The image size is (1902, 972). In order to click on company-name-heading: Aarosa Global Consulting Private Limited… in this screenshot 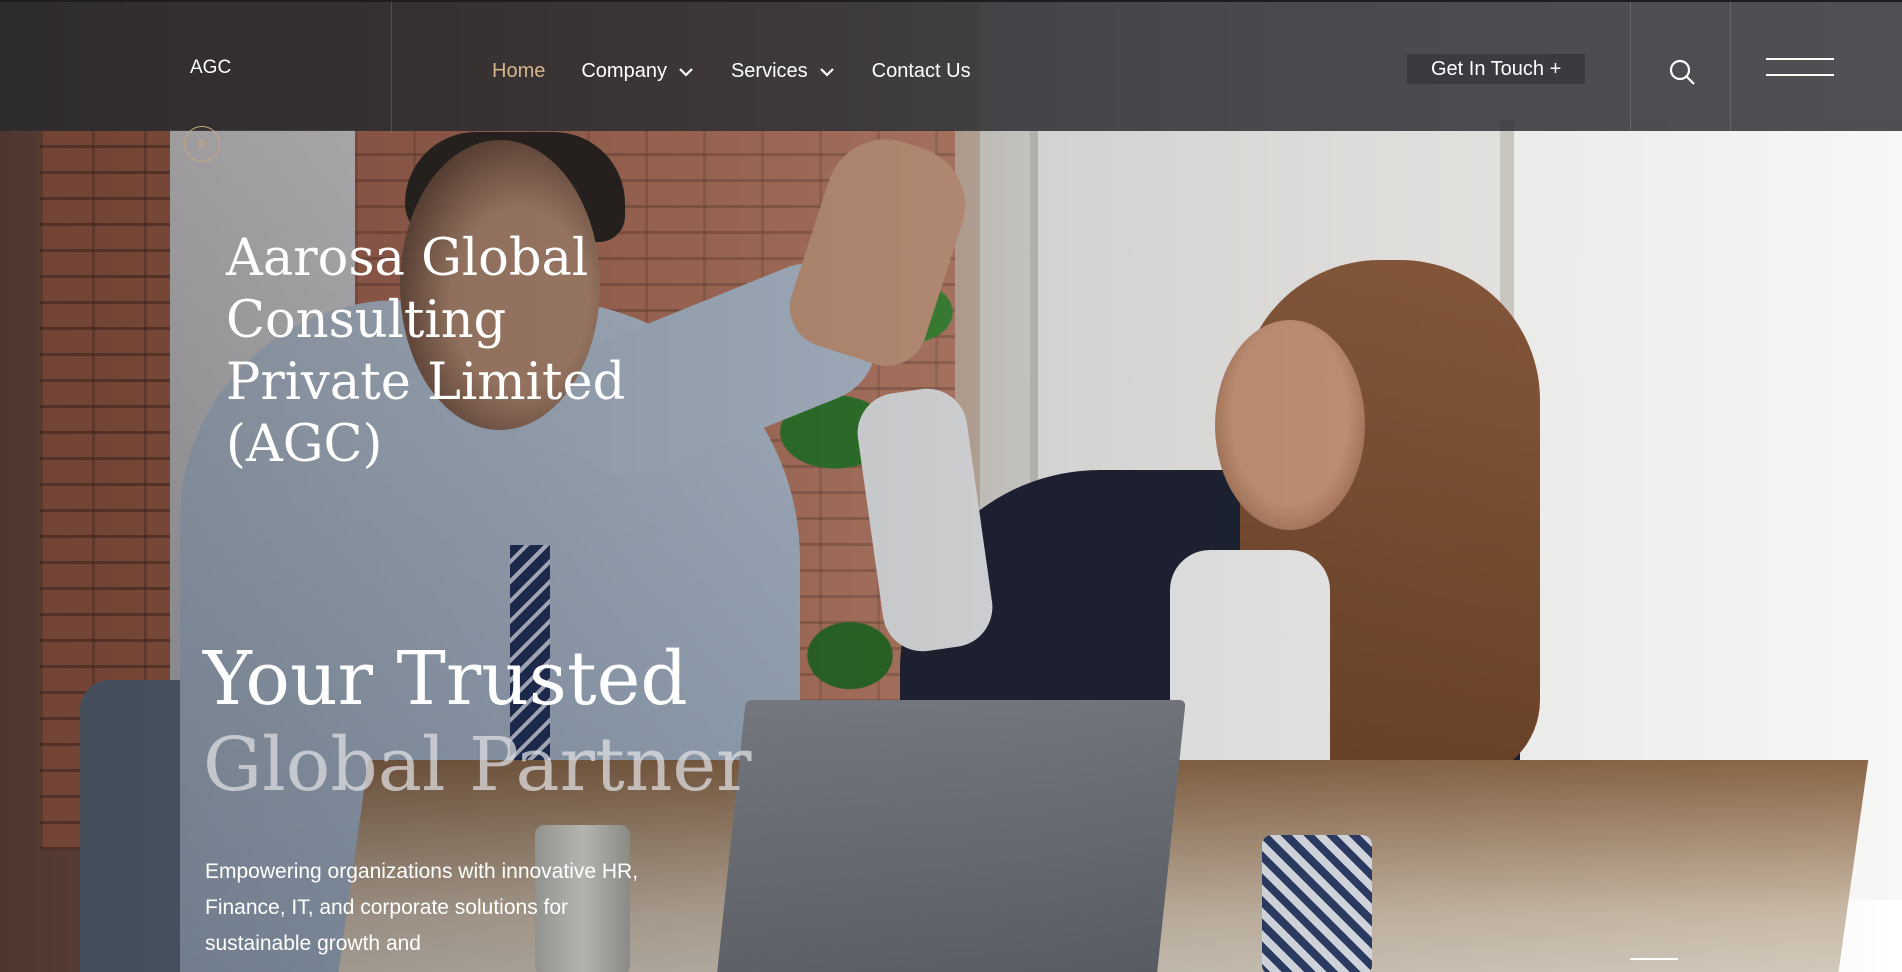, I will do `click(426, 351)`.